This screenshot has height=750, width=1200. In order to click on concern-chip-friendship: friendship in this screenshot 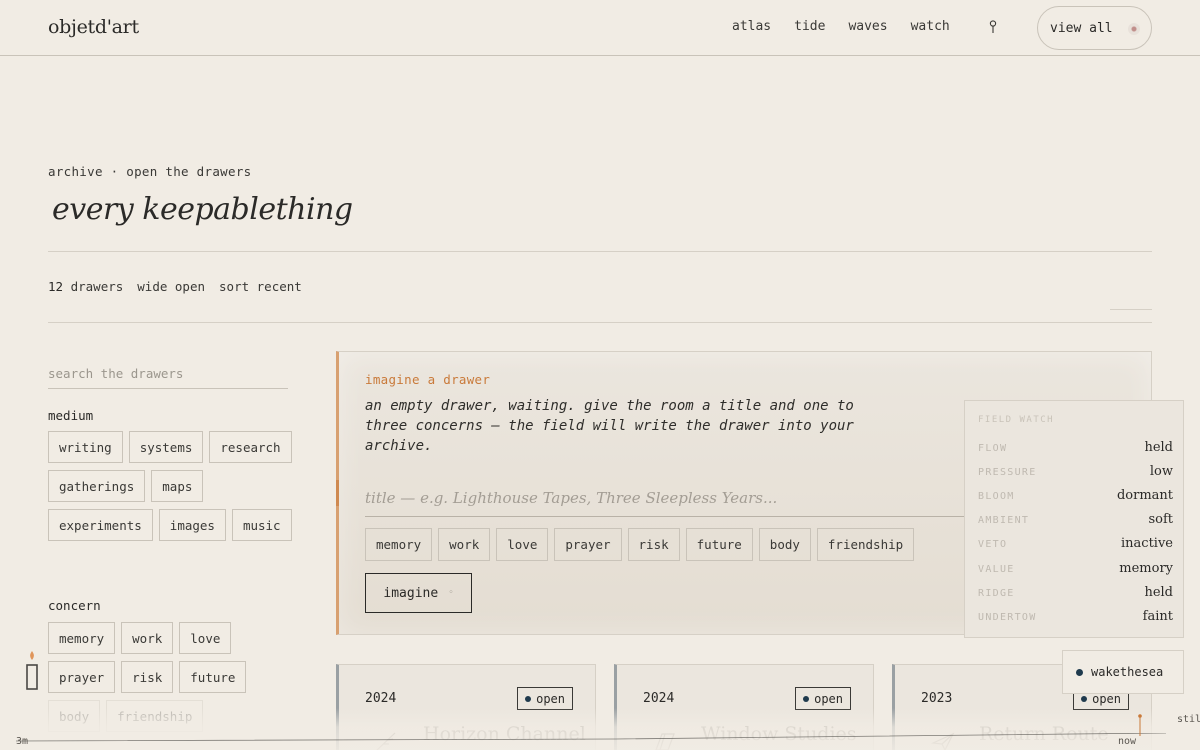, I will do `click(155, 716)`.